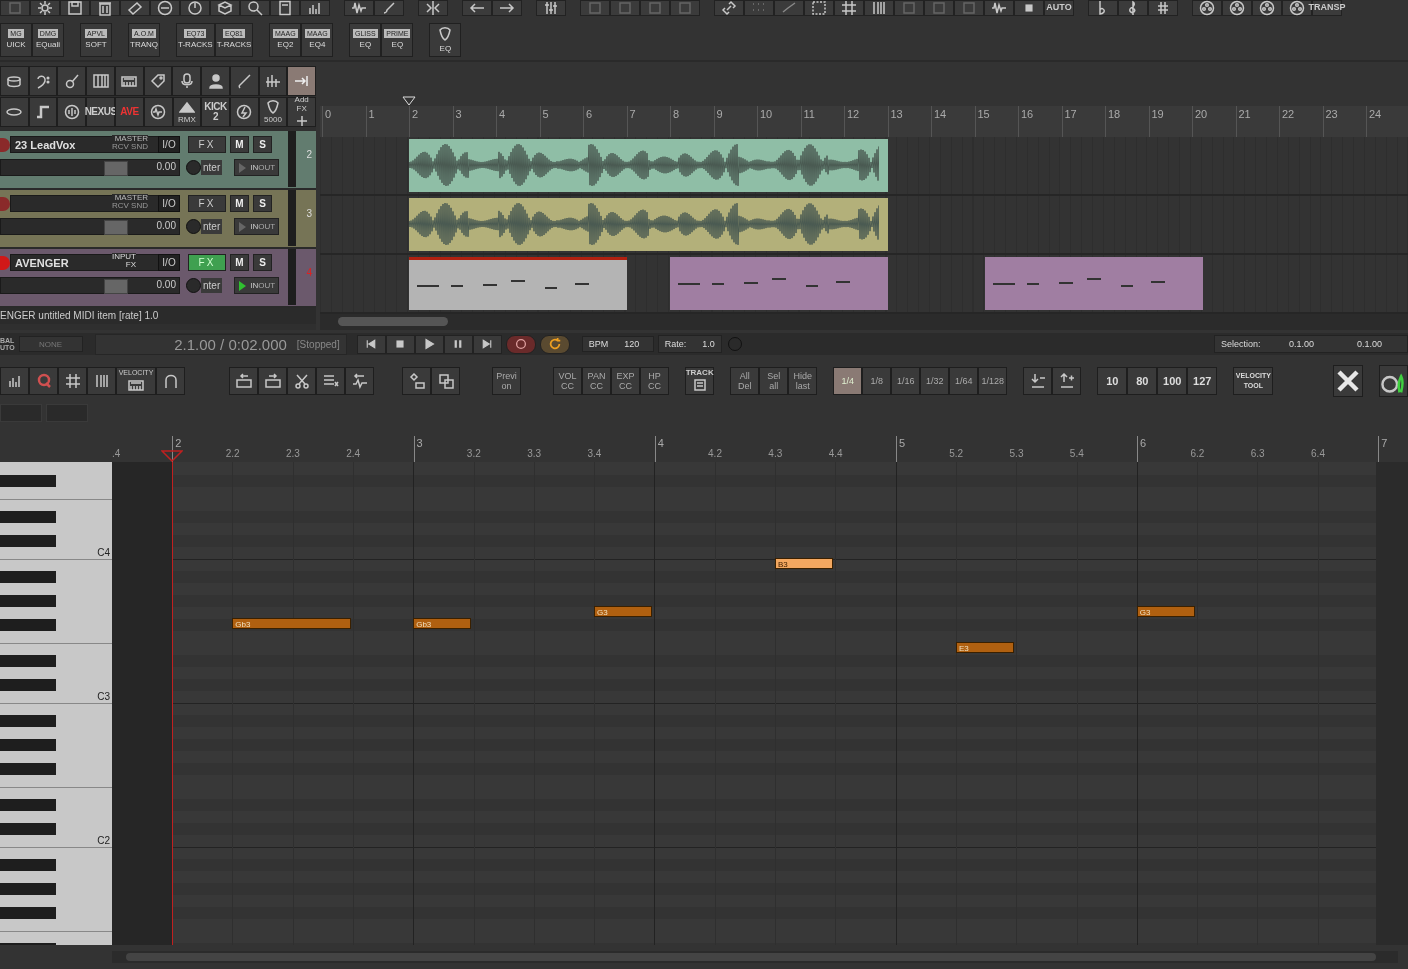 The width and height of the screenshot is (1408, 969). Describe the element at coordinates (1311, 344) in the screenshot. I see `selection-field: Selection: 0.1.00 0.1.00` at that location.